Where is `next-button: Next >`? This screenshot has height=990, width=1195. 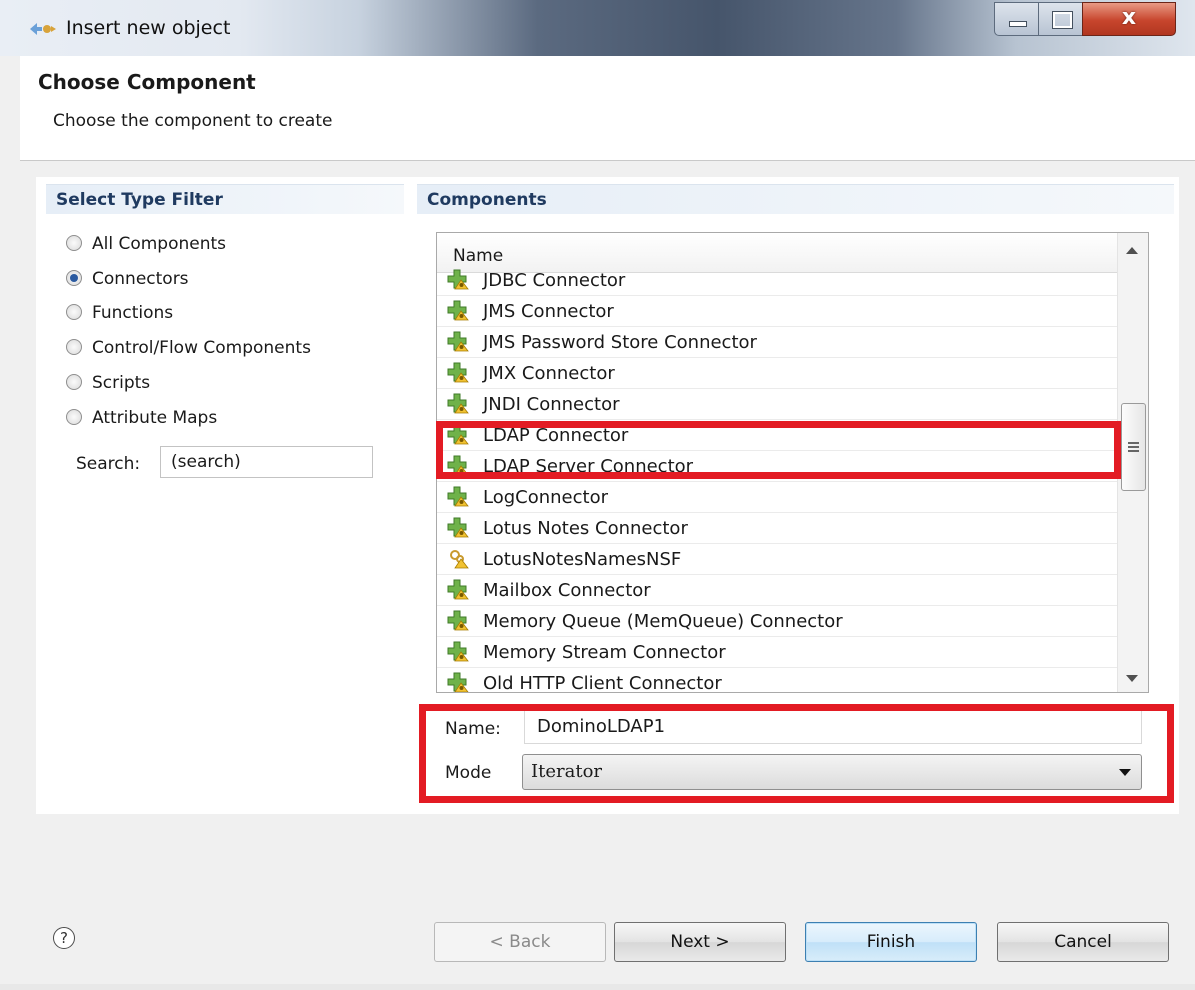
next-button: Next > is located at coordinates (700, 942).